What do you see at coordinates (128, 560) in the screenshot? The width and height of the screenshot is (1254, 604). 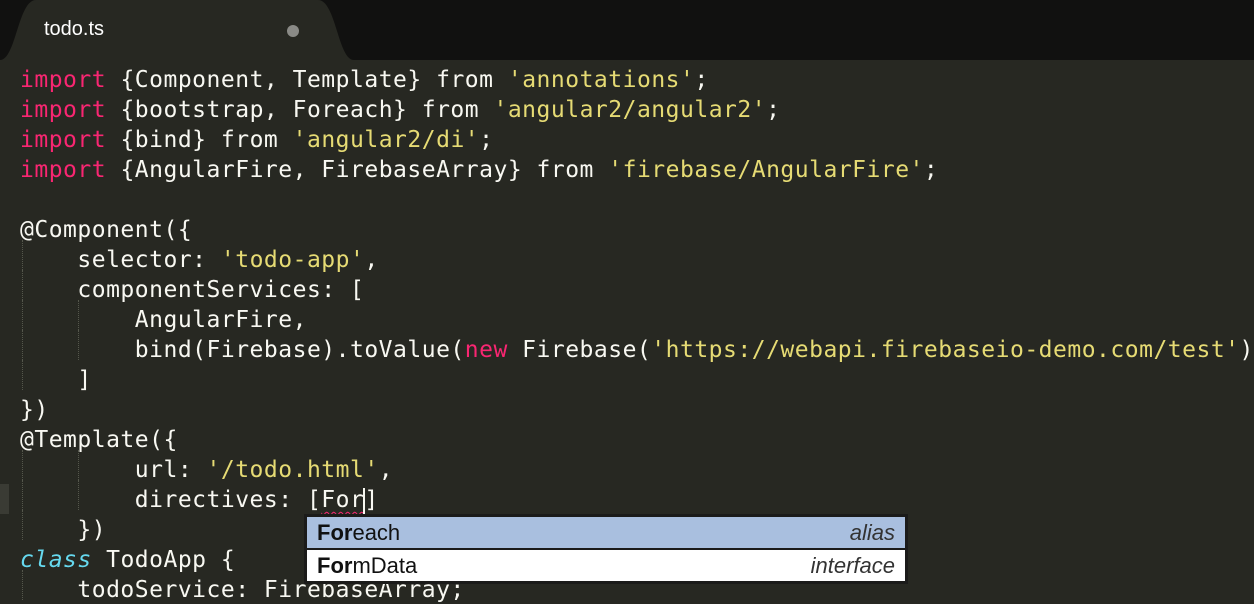 I see `code-line-17: class TodoApp {` at bounding box center [128, 560].